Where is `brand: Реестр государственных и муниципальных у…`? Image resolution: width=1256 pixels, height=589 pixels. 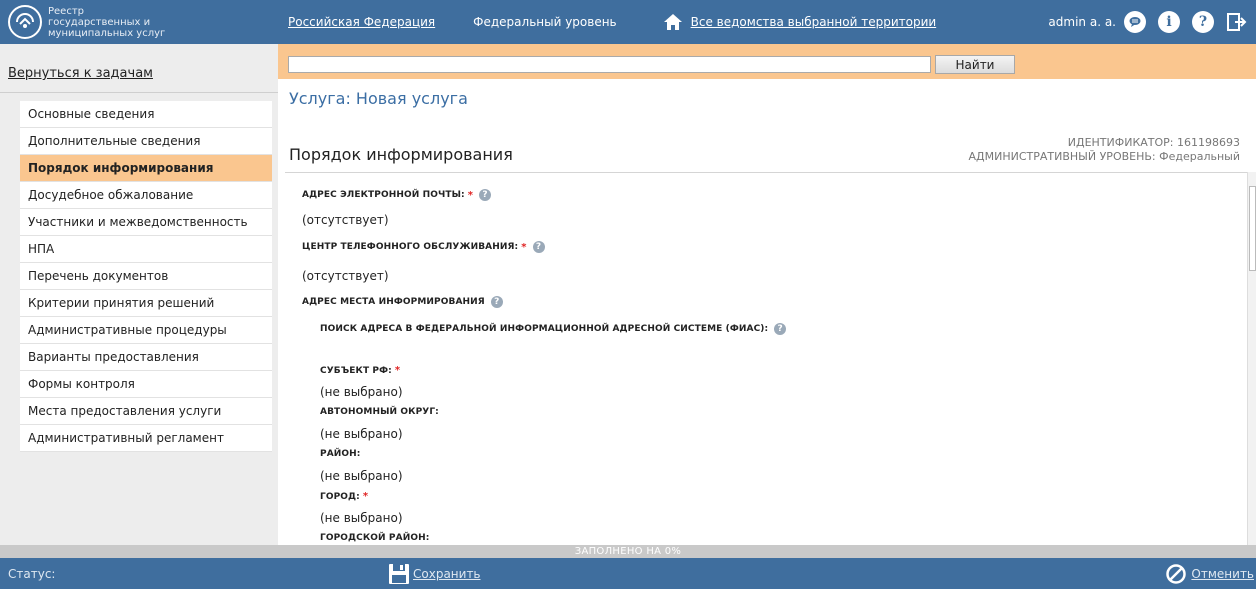 brand: Реестр государственных и муниципальных у… is located at coordinates (139, 22).